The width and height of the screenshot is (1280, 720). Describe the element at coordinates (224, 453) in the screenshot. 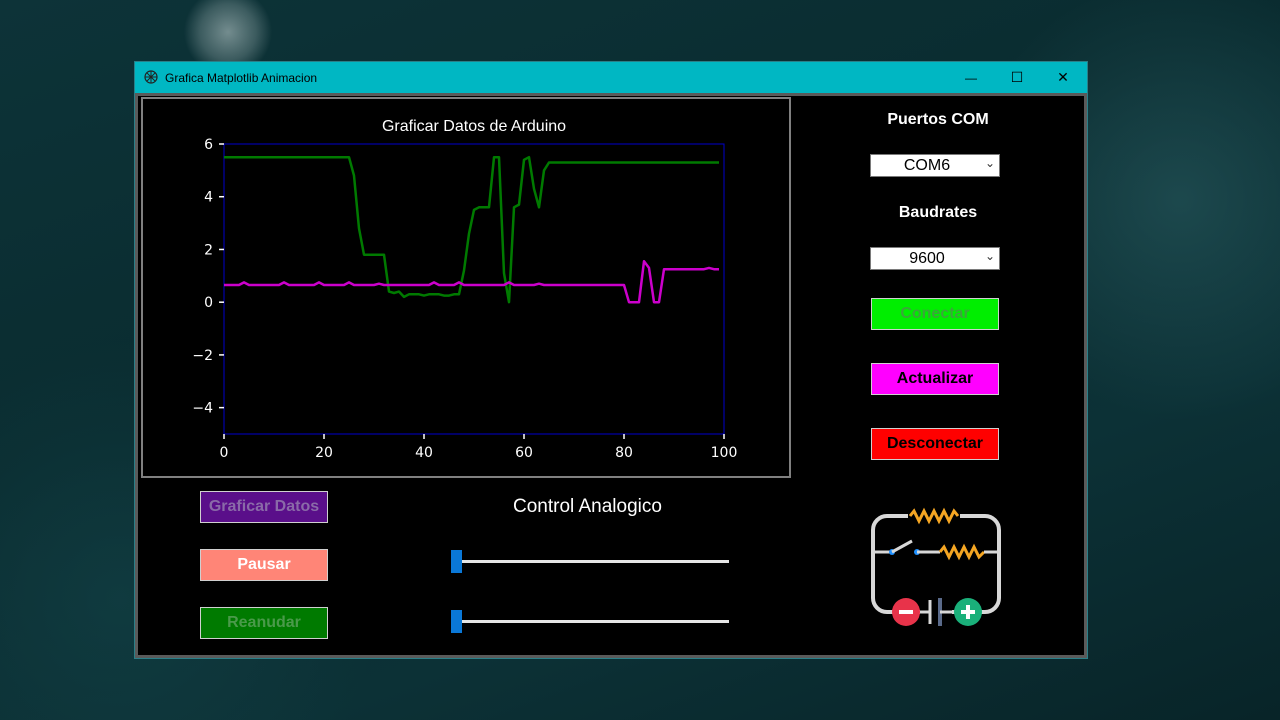

I see `x-tick-label: 0` at that location.